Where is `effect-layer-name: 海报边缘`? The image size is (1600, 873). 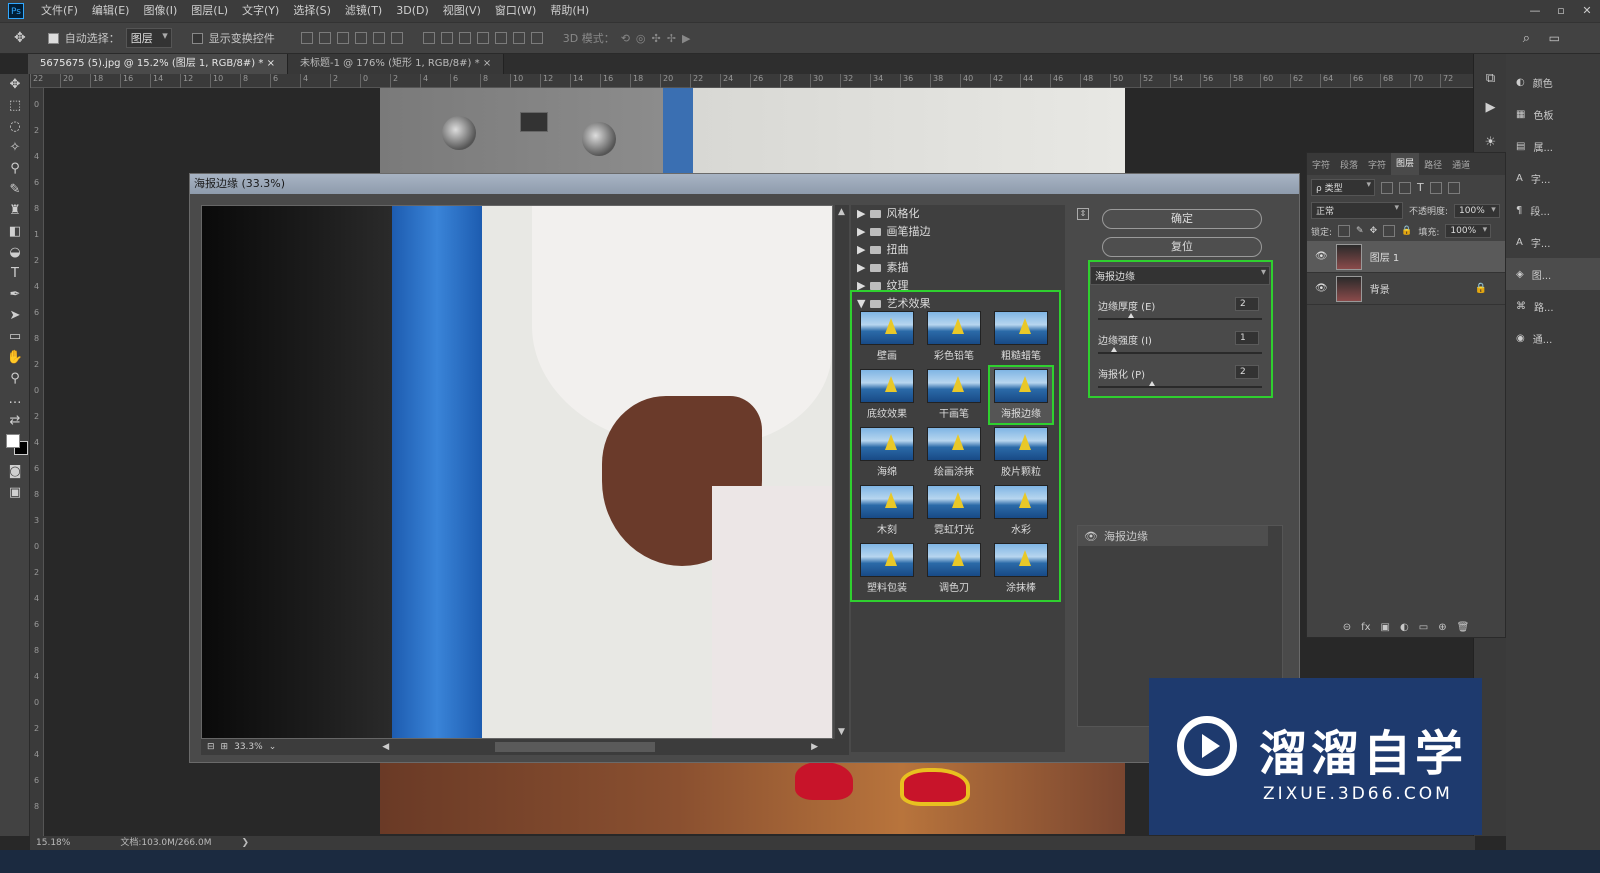
effect-layer-name: 海报边缘 is located at coordinates (1126, 536).